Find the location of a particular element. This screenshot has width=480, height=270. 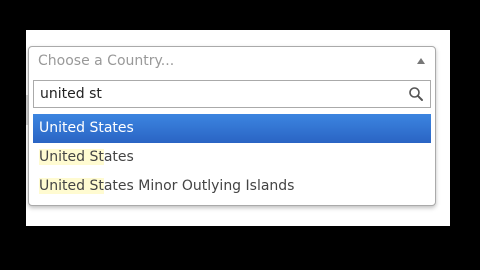

search-input is located at coordinates (219, 94).